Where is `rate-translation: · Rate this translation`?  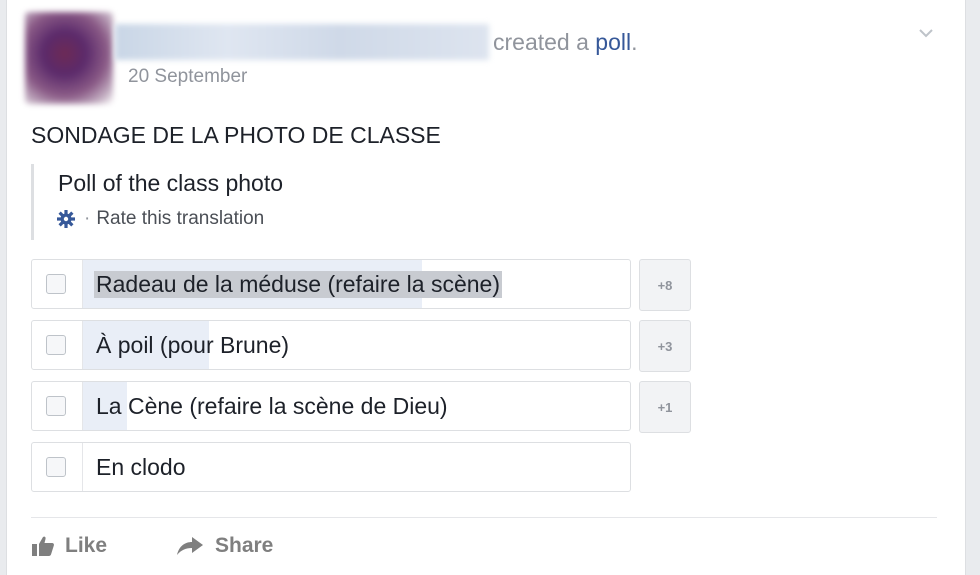 rate-translation: · Rate this translation is located at coordinates (160, 219).